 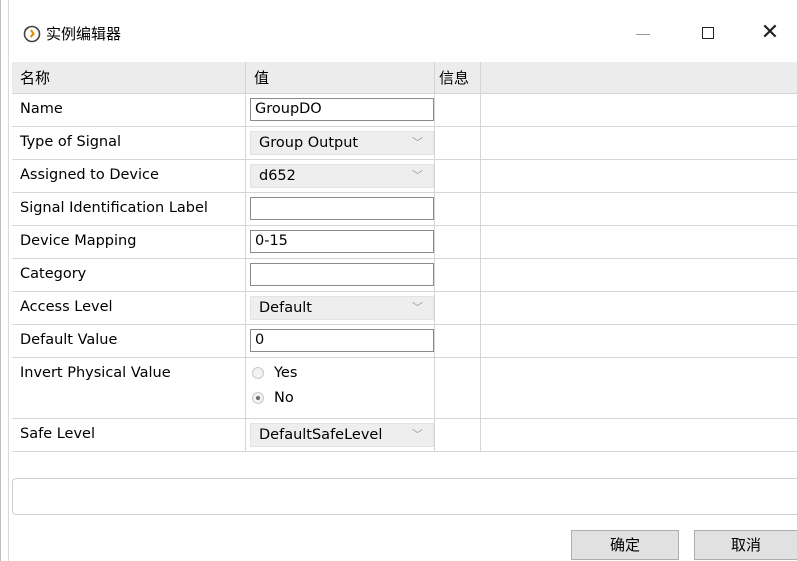 What do you see at coordinates (258, 373) in the screenshot?
I see `radio-button-icon` at bounding box center [258, 373].